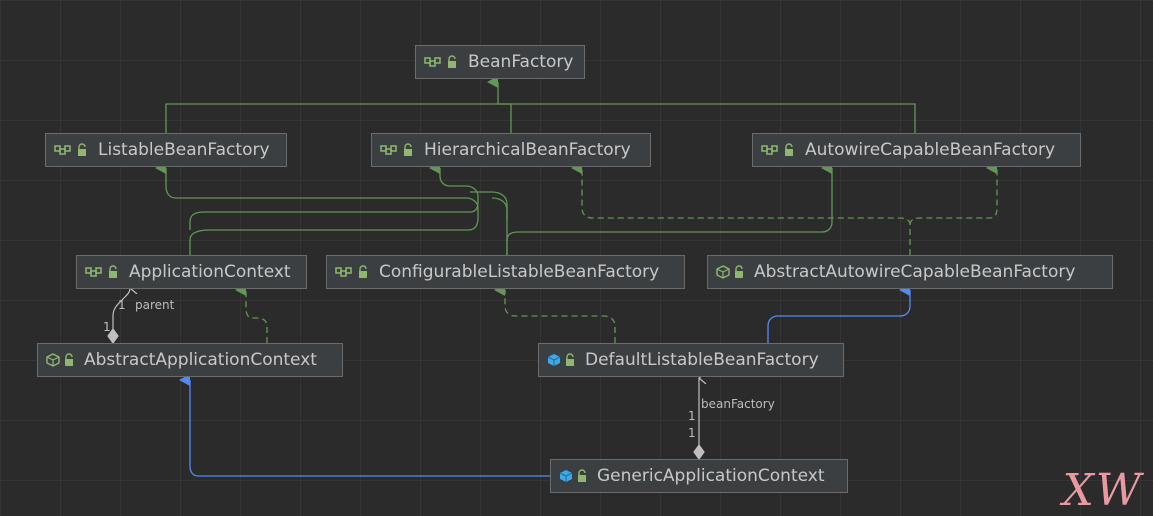  Describe the element at coordinates (738, 404) in the screenshot. I see `beanfactory-role-label: beanFactory` at that location.